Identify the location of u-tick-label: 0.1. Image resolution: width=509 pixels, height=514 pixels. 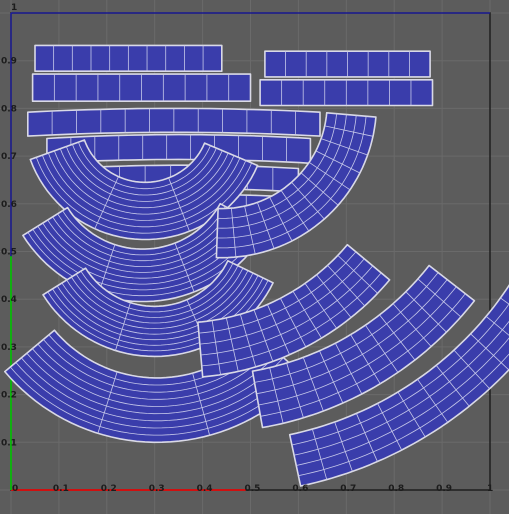
(61, 489).